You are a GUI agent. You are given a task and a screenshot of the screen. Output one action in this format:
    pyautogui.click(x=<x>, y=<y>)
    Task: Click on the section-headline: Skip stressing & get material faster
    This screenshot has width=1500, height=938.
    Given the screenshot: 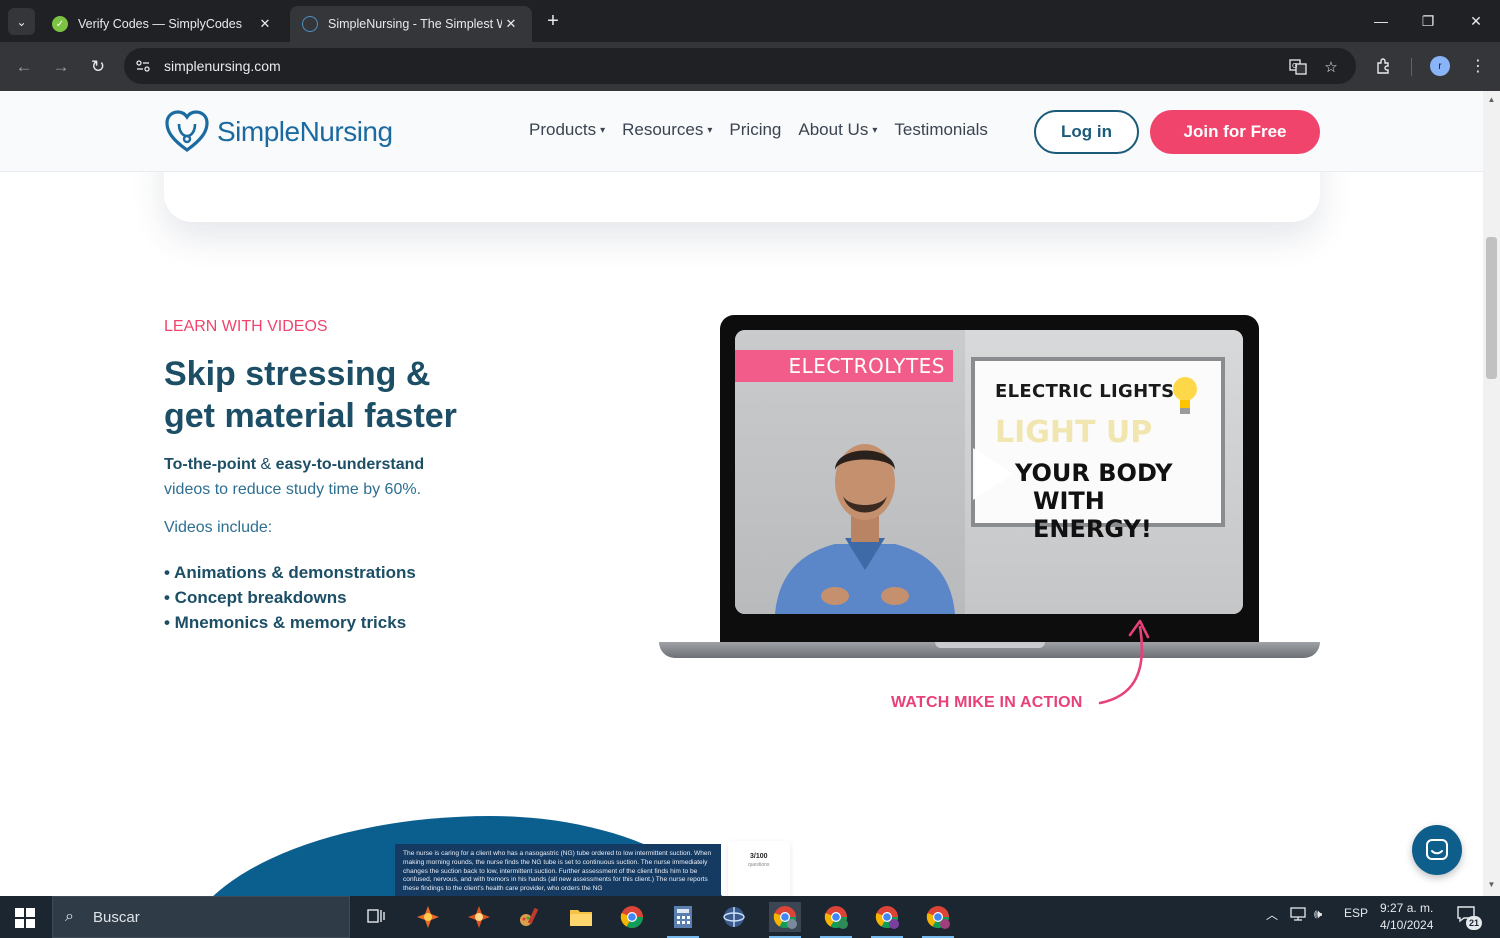 What is the action you would take?
    pyautogui.click(x=310, y=395)
    